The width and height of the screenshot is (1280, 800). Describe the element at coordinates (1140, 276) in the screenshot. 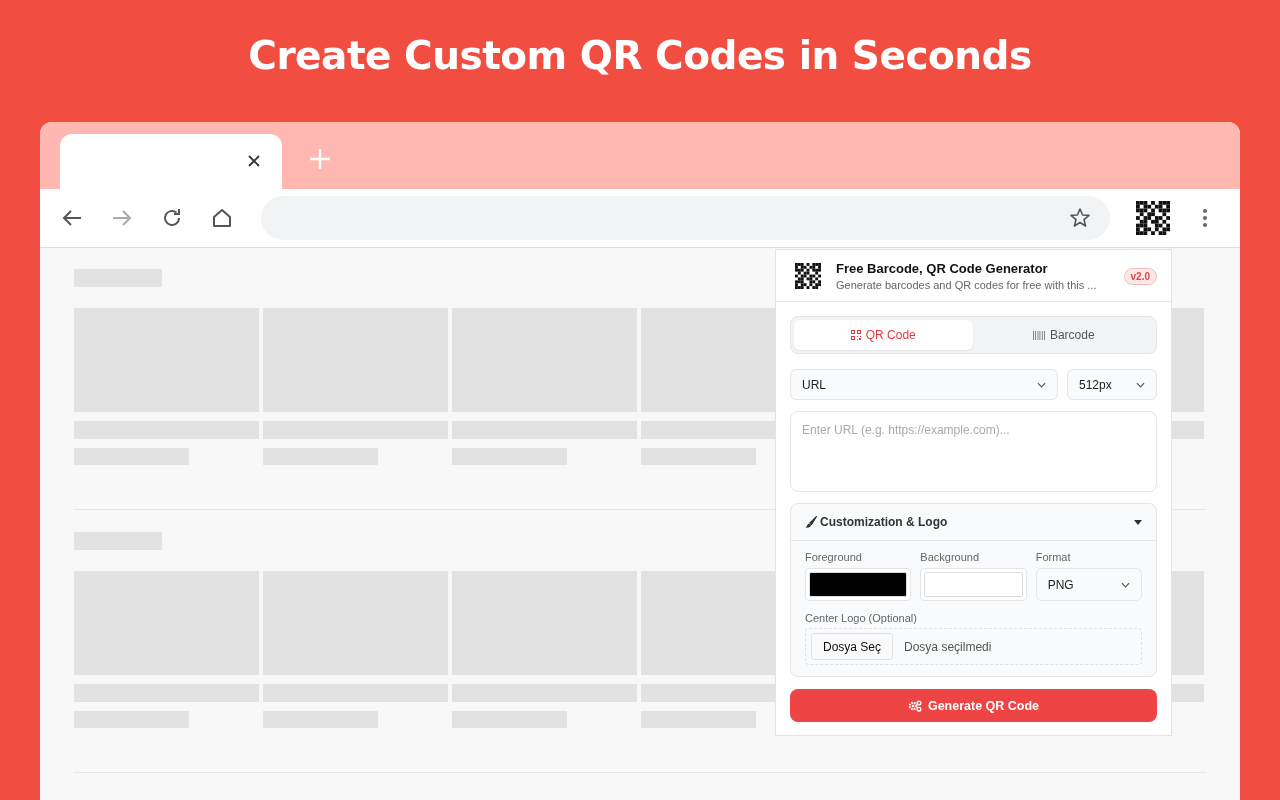

I see `version-badge: v2.0` at that location.